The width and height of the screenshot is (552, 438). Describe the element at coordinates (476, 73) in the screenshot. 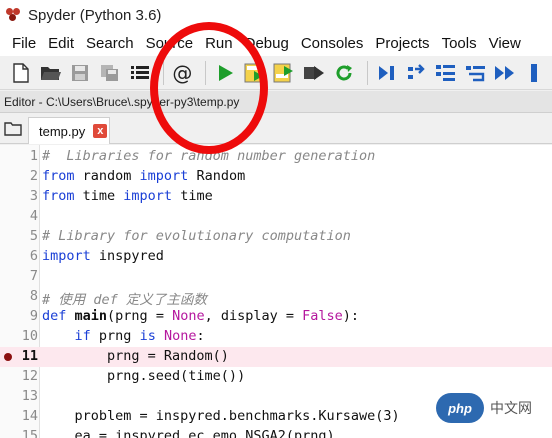

I see `step-return-icon` at that location.